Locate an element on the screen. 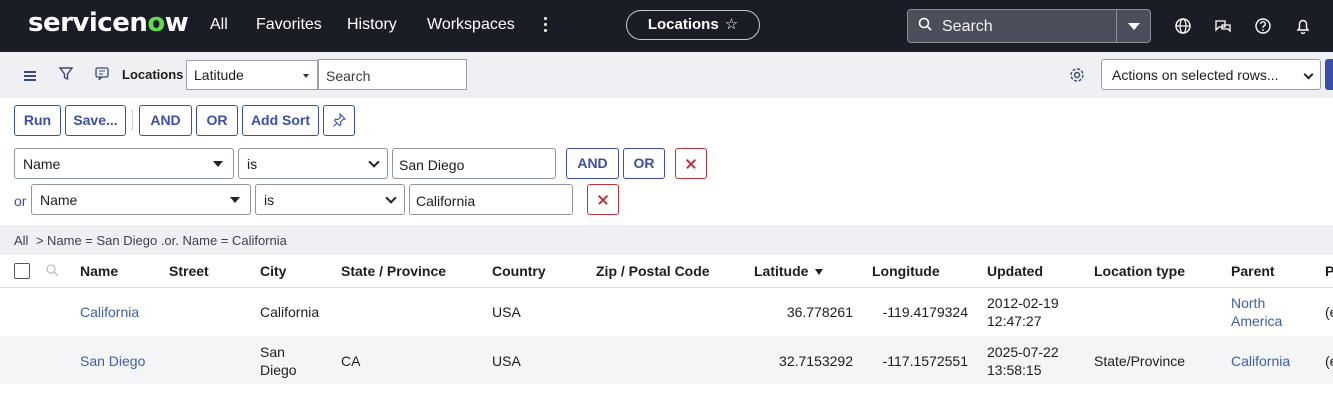 This screenshot has height=402, width=1333. row-2-longitude: -117.1572551 is located at coordinates (925, 361).